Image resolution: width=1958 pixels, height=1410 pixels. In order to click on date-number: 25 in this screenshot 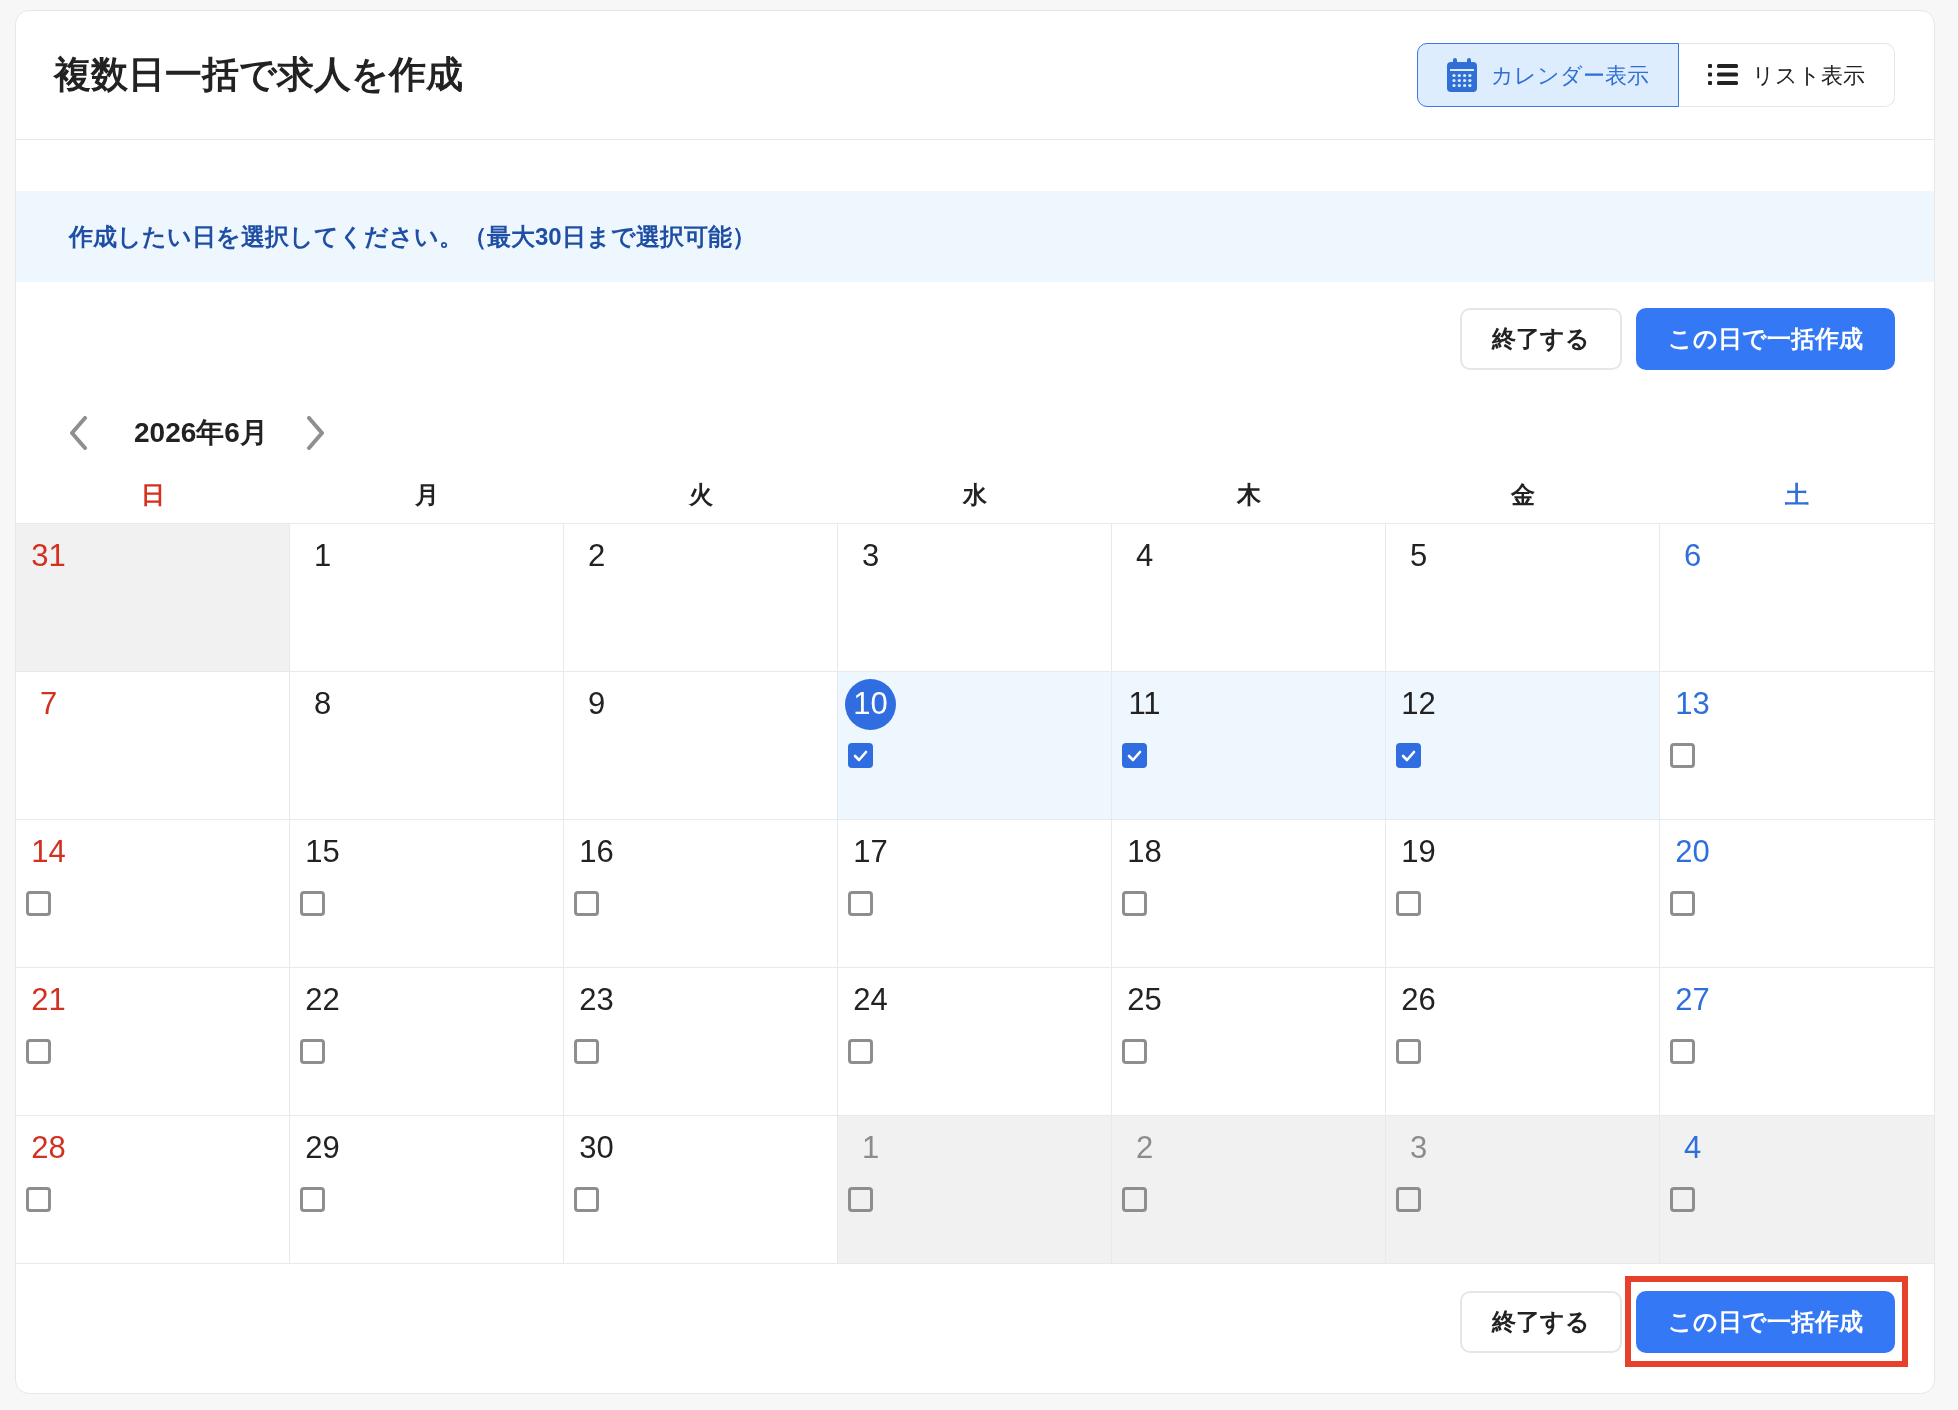, I will do `click(1144, 1000)`.